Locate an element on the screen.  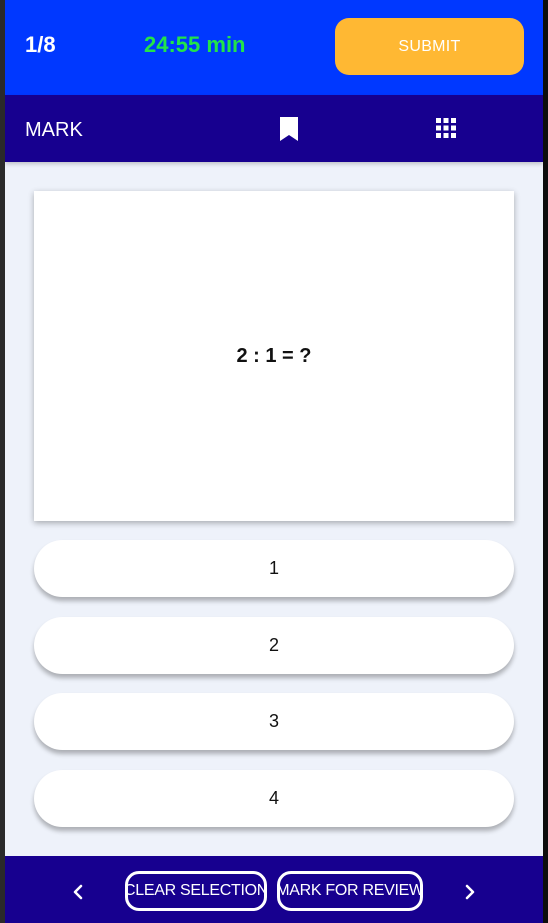
chevron-right-icon is located at coordinates (470, 892).